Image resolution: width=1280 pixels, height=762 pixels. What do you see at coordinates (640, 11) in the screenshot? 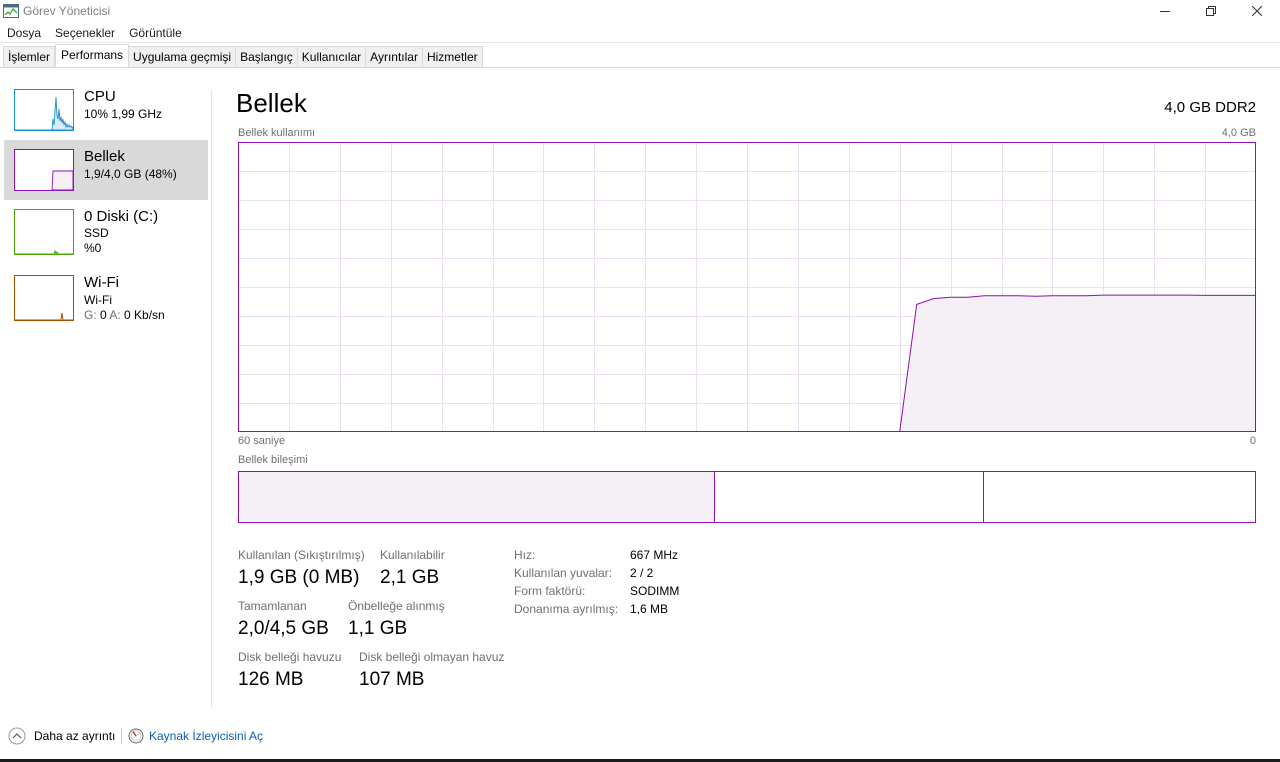
I see `title-bar: Görev Yöneticisi` at bounding box center [640, 11].